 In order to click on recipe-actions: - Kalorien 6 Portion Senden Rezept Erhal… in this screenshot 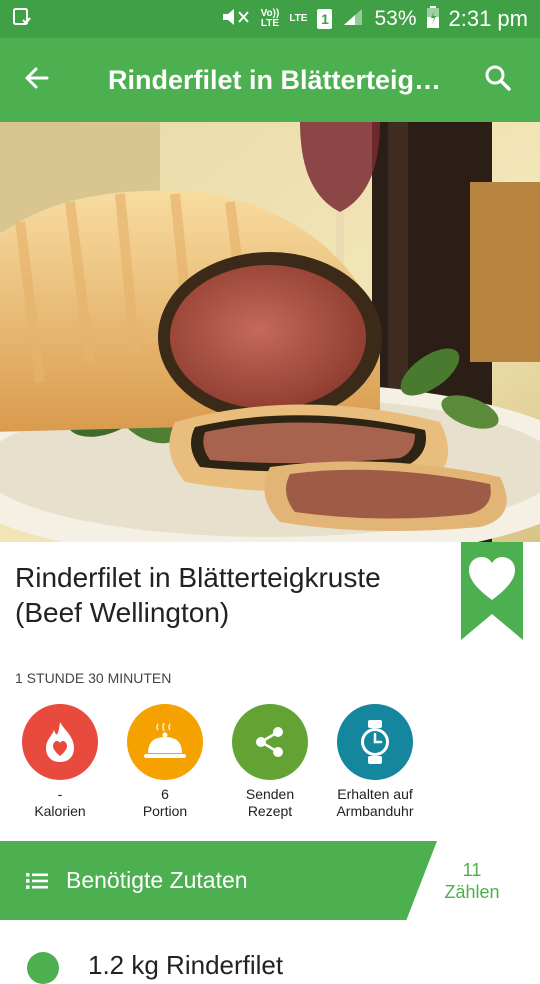, I will do `click(270, 764)`.